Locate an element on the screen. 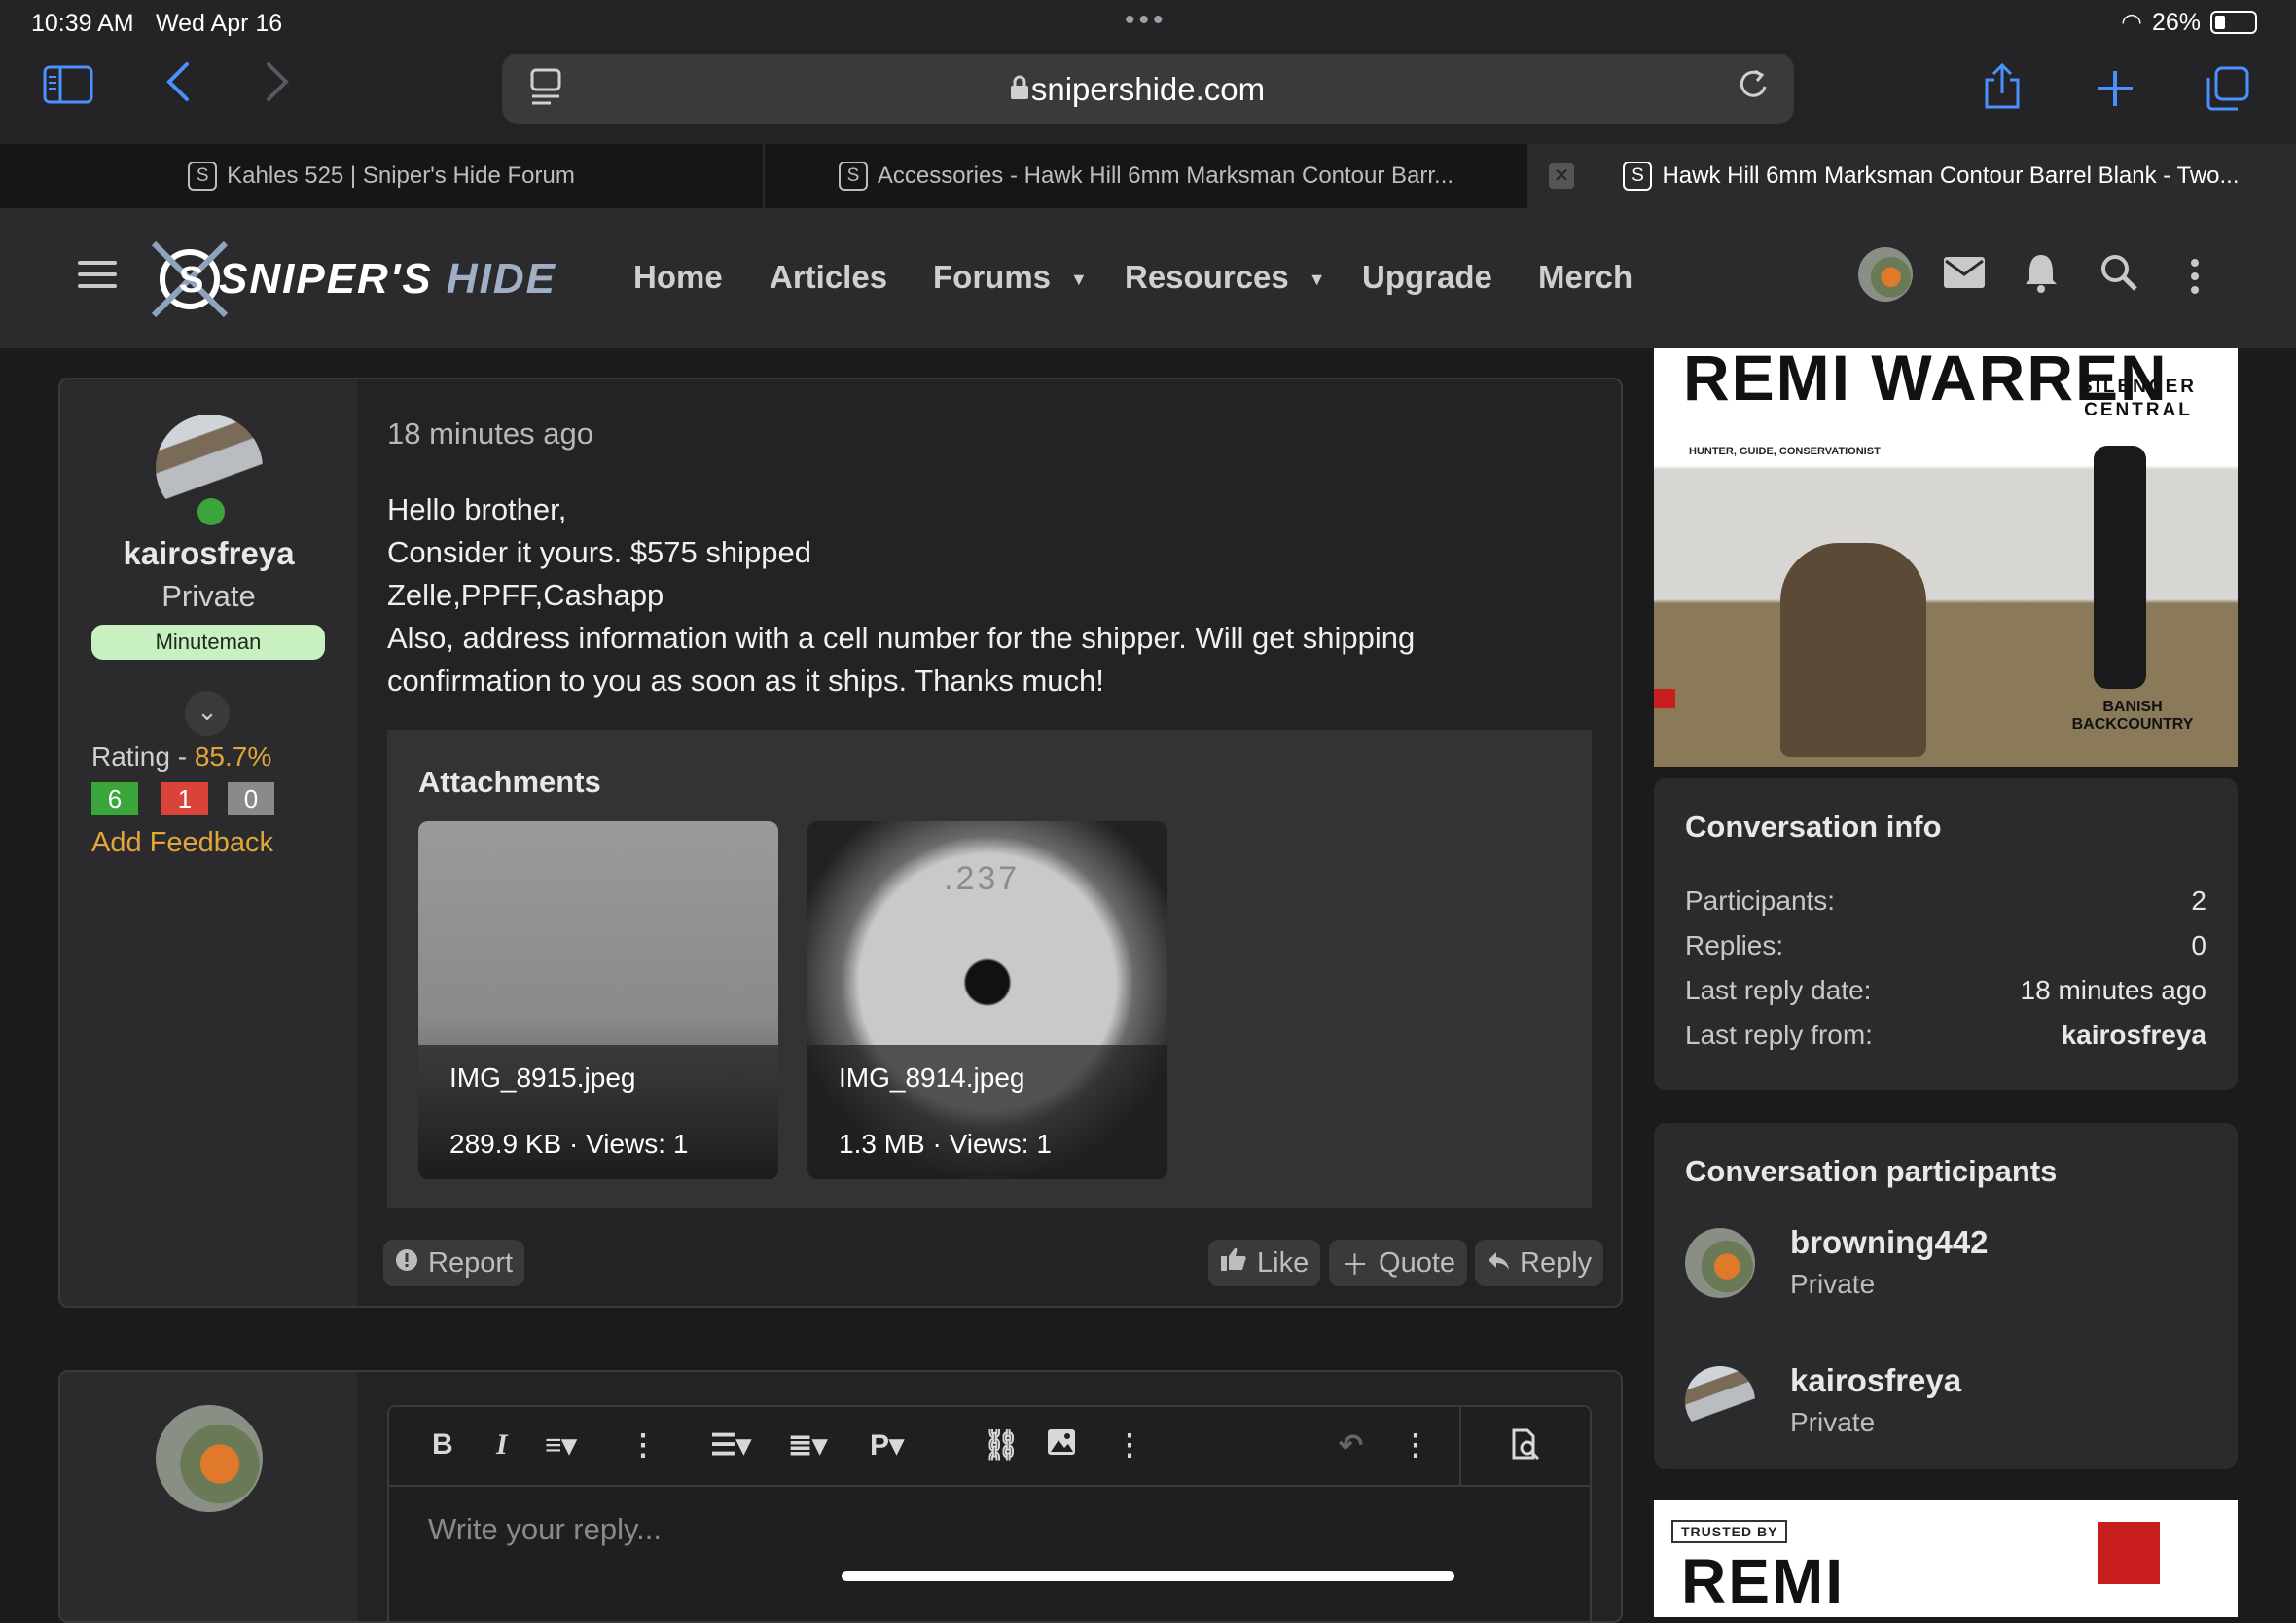  forward-icon is located at coordinates (278, 87).